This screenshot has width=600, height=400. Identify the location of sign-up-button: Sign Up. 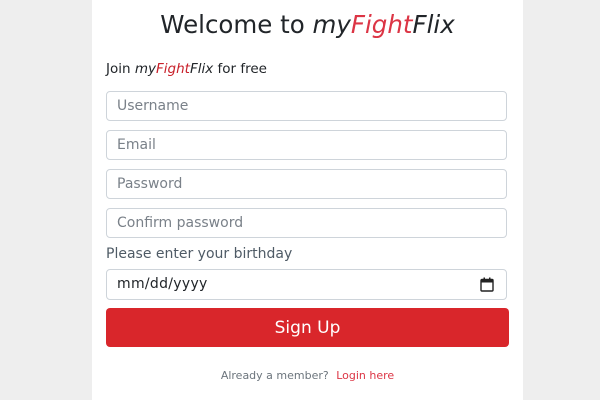
(307, 327).